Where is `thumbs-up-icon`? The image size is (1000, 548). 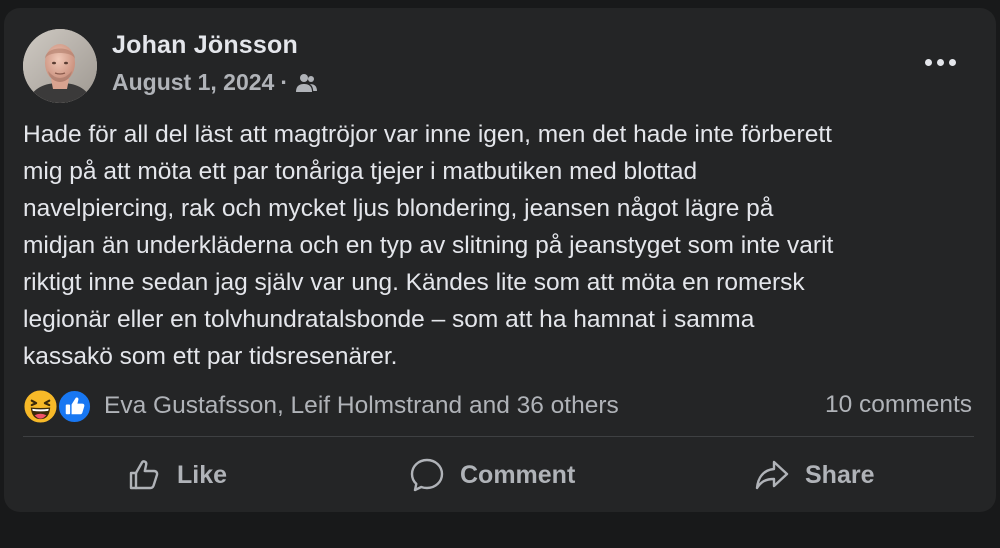
thumbs-up-icon is located at coordinates (144, 475).